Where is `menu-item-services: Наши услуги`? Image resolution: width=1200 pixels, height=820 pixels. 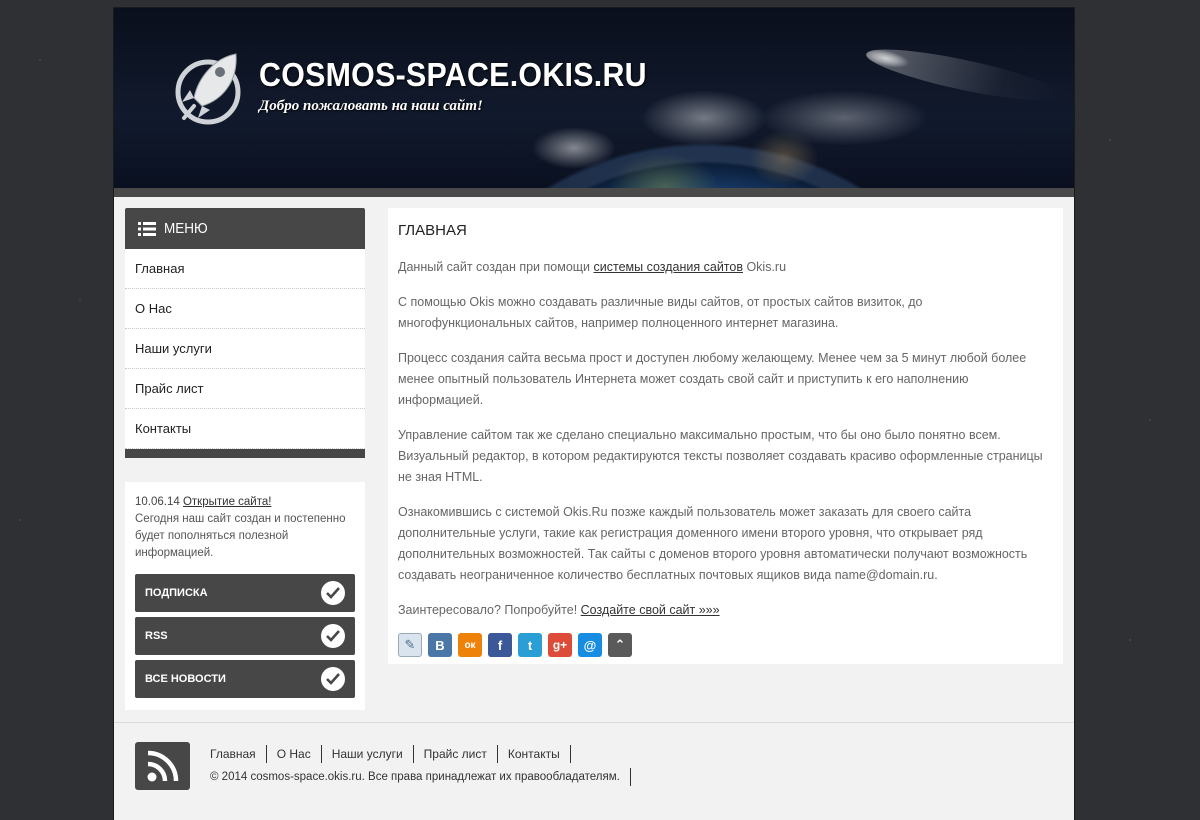 menu-item-services: Наши услуги is located at coordinates (245, 349).